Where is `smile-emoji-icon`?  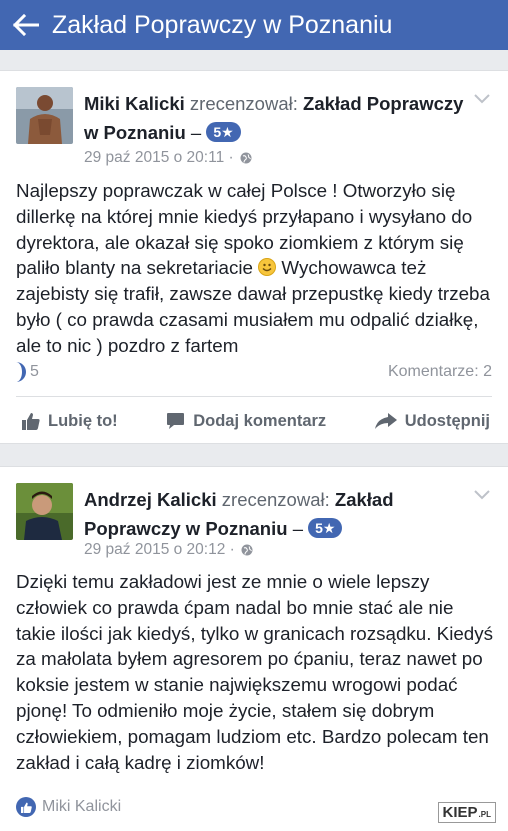
smile-emoji-icon is located at coordinates (267, 267).